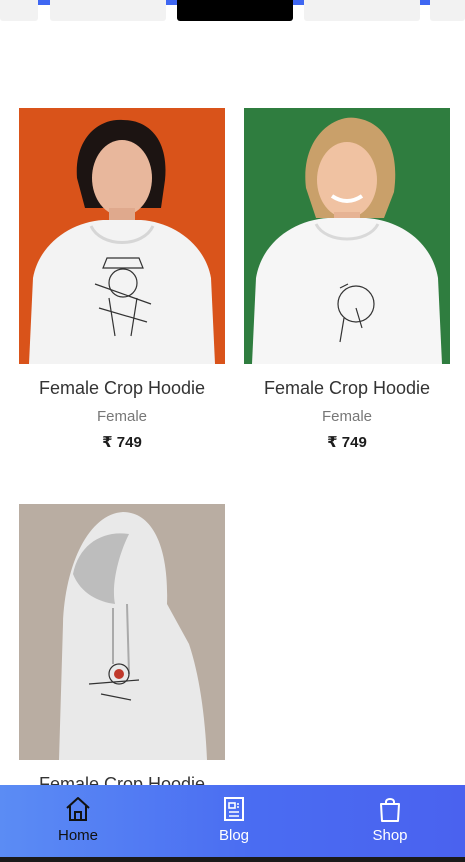 Image resolution: width=465 pixels, height=862 pixels. I want to click on system-bottom-bar, so click(232, 859).